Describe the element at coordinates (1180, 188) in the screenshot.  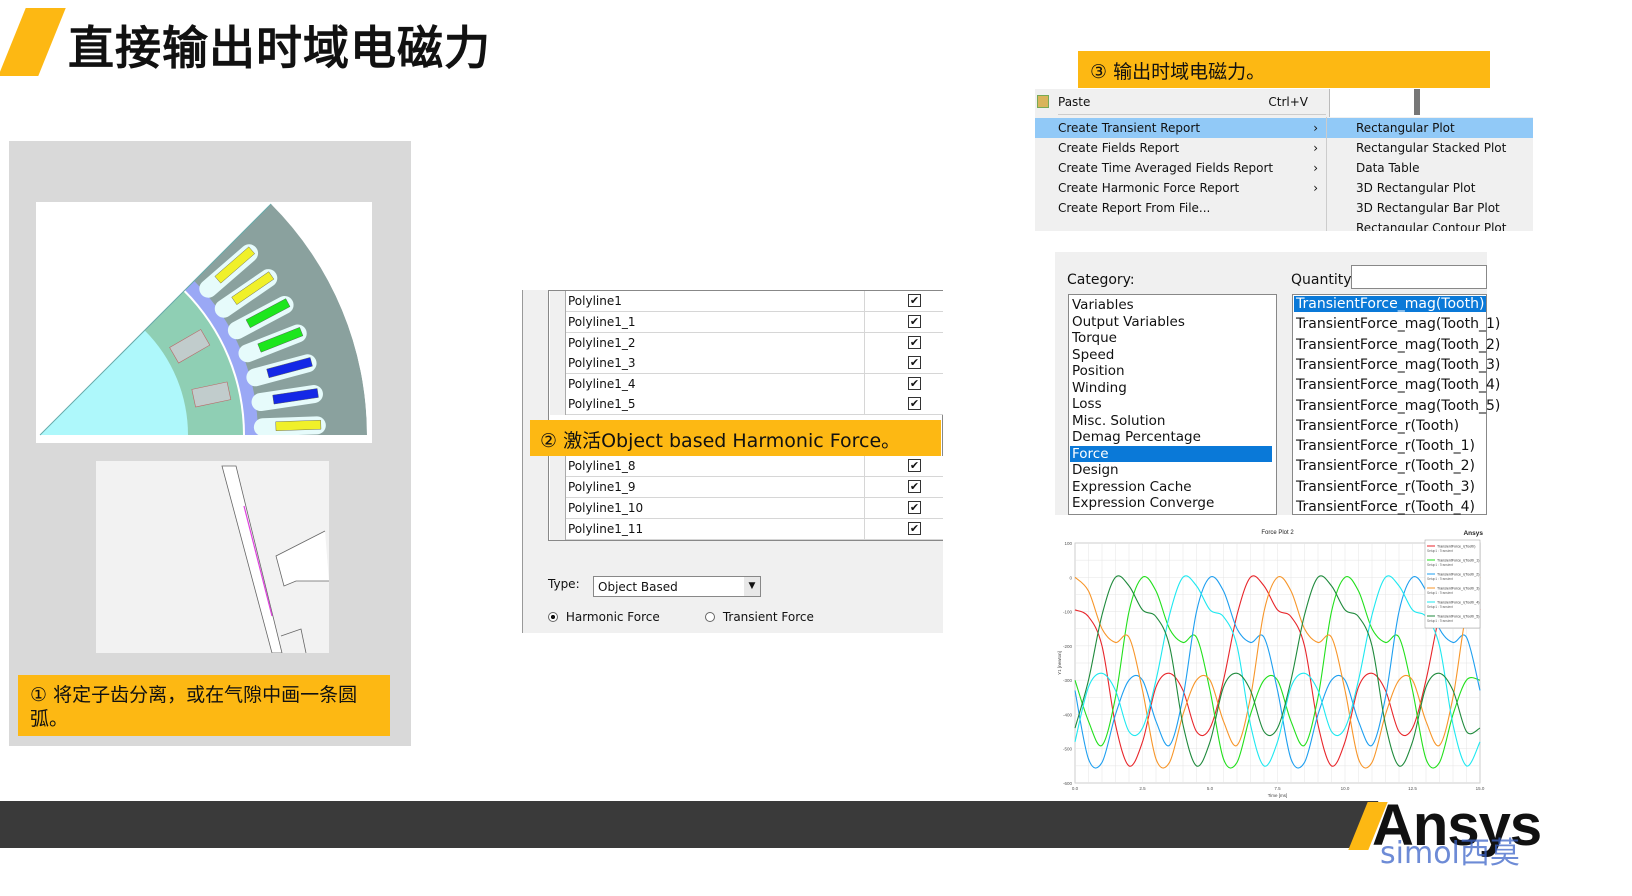
I see `menu-item: Create Harmonic Force Report ›` at that location.